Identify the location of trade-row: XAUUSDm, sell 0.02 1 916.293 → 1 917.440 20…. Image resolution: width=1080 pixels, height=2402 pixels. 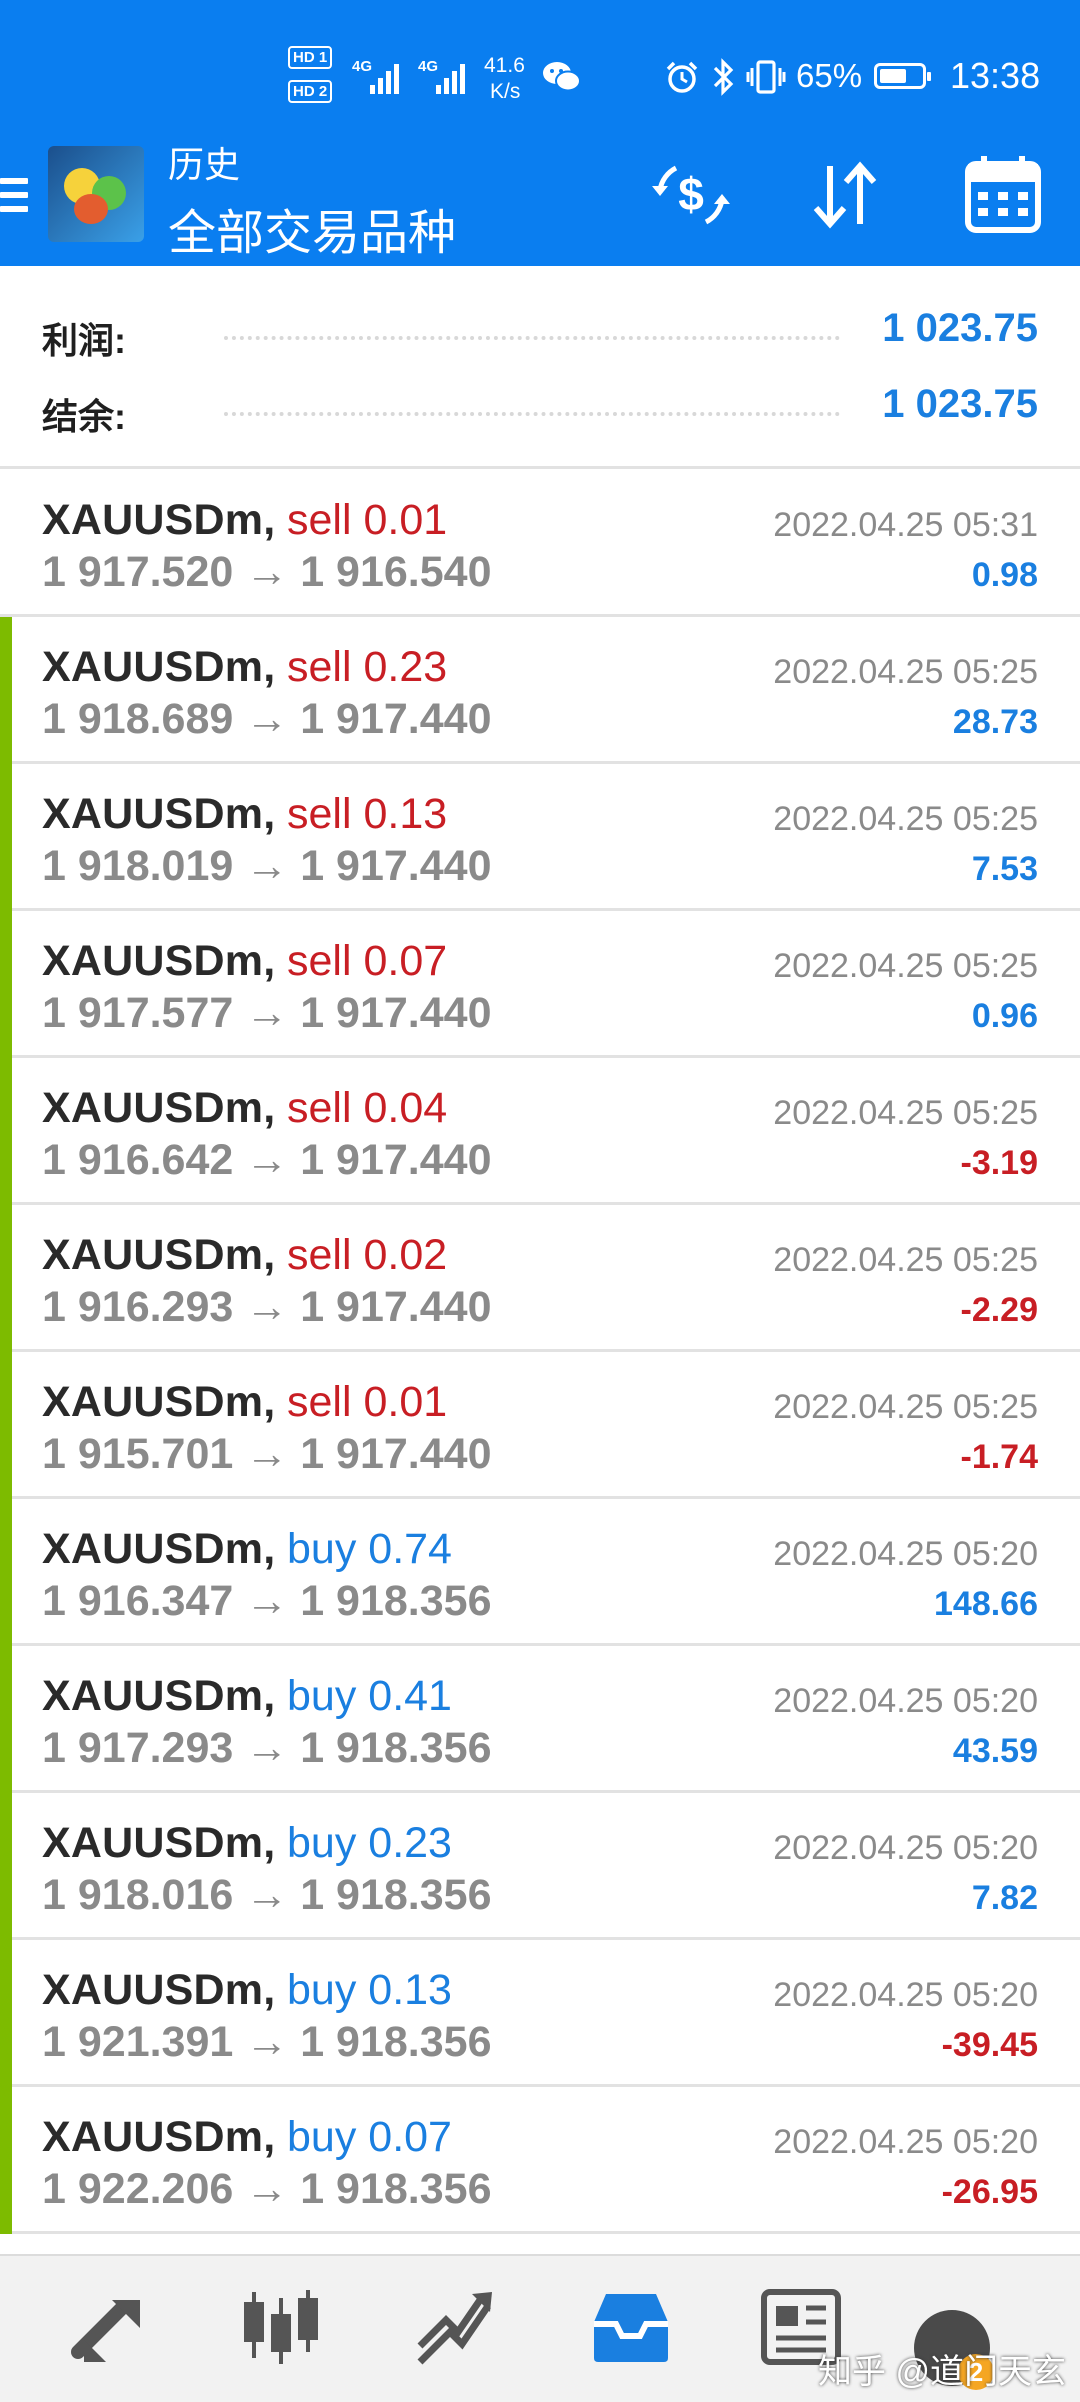
(540, 1278).